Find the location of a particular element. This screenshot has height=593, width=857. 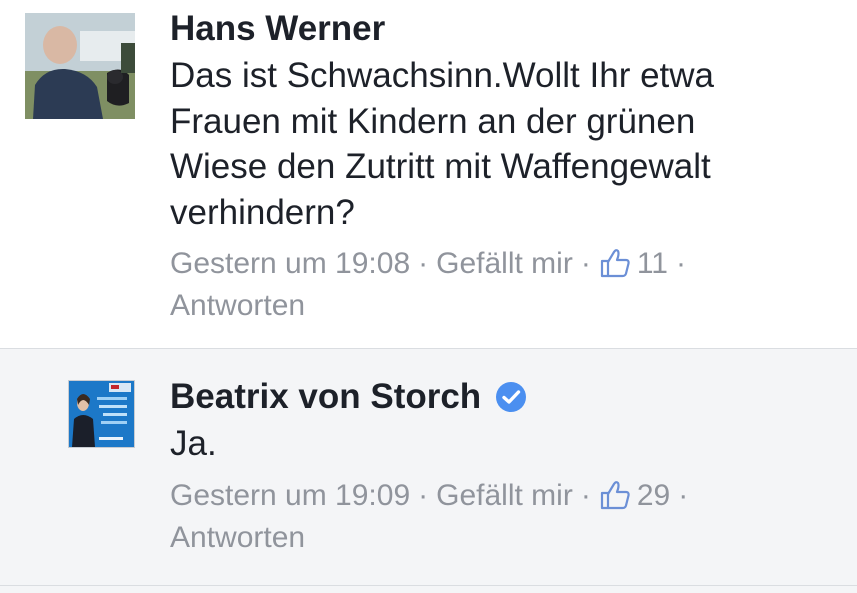

comment-author: Hans Werner is located at coordinates (277, 29).